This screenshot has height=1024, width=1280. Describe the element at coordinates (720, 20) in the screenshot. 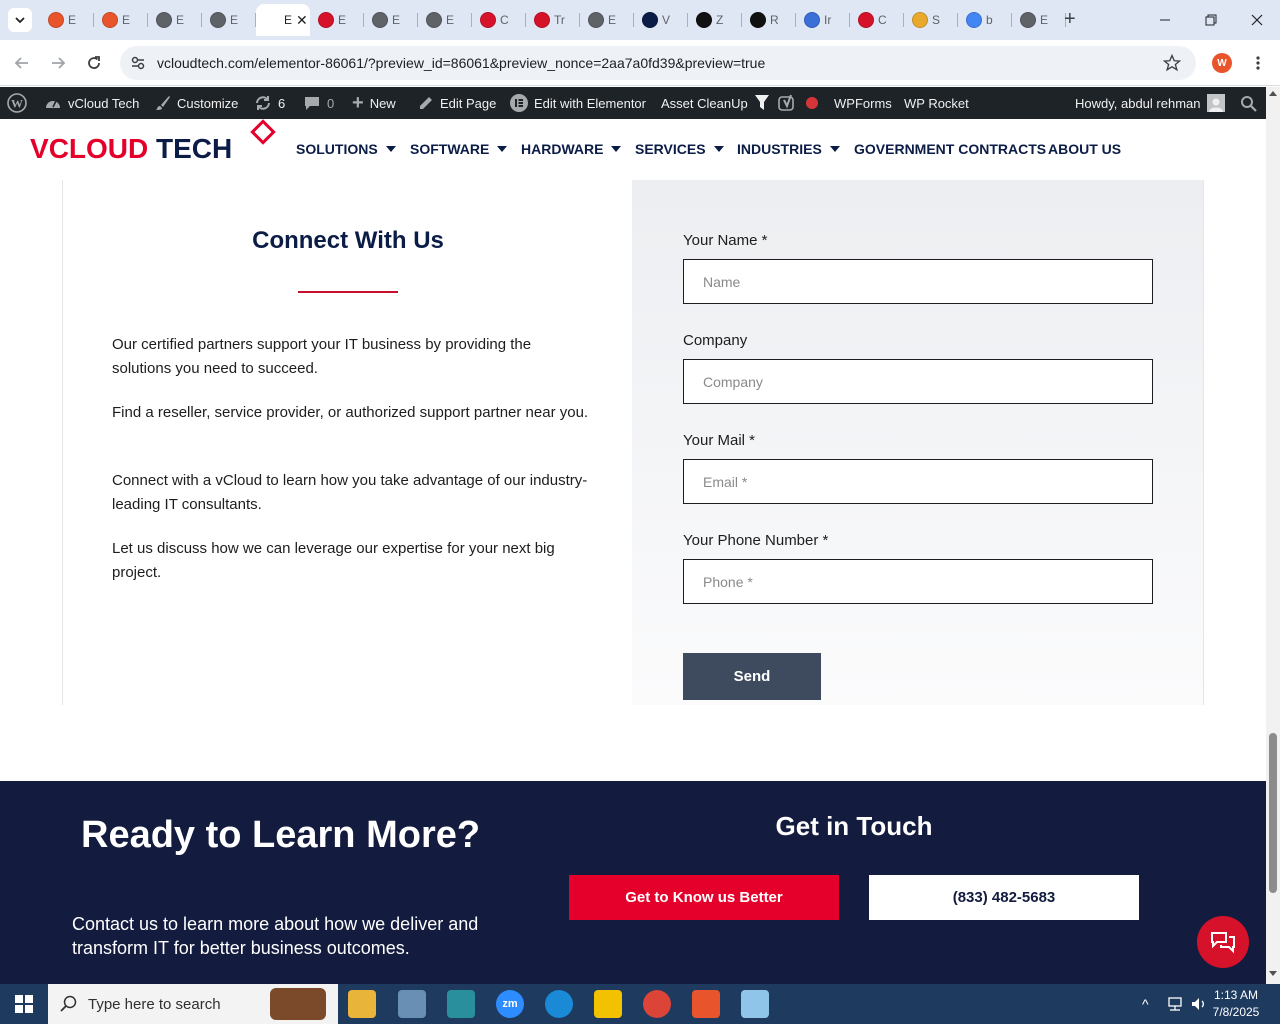

I see `tab-title: Z` at that location.